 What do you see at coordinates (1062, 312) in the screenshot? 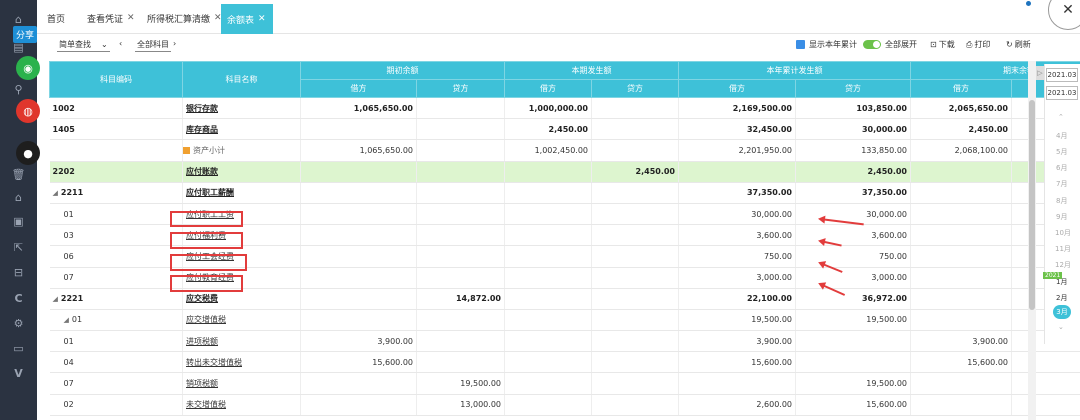
I see `month-item-selected: 3月` at bounding box center [1062, 312].